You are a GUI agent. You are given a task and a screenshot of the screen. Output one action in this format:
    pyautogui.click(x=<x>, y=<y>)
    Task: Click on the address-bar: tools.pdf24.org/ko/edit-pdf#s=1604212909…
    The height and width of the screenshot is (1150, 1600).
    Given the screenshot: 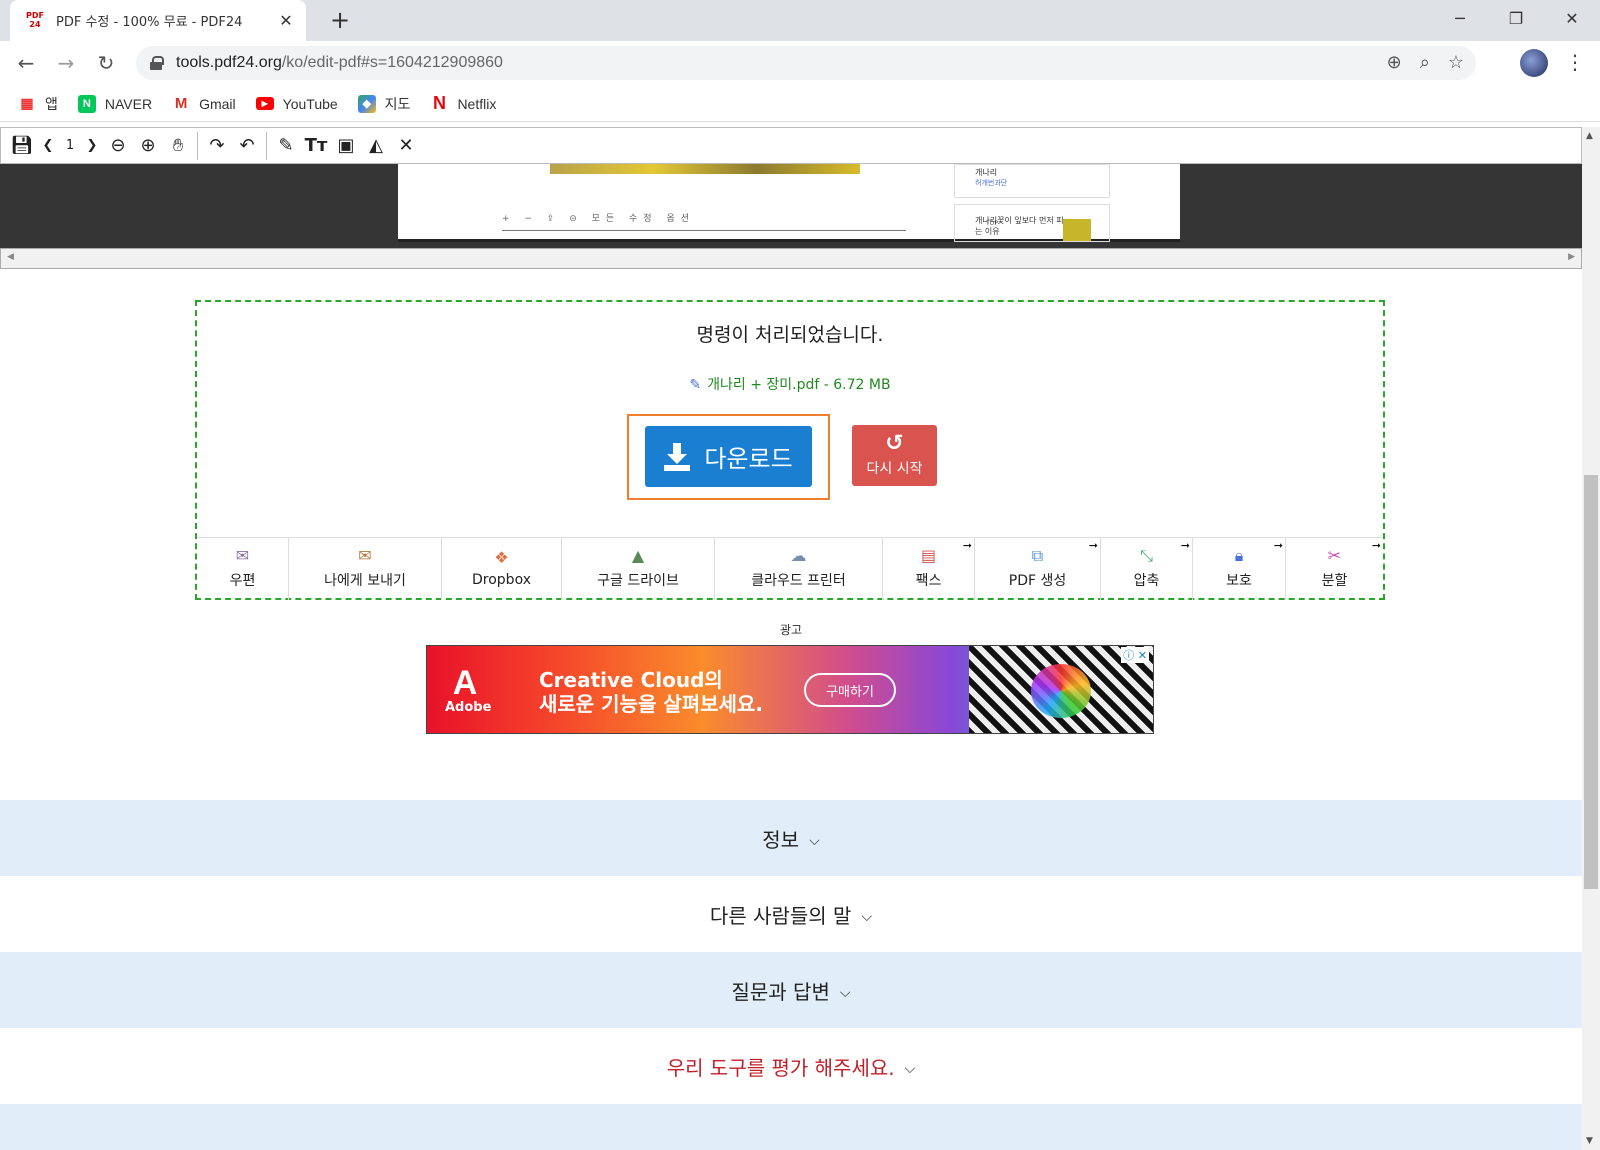 What is the action you would take?
    pyautogui.click(x=806, y=63)
    